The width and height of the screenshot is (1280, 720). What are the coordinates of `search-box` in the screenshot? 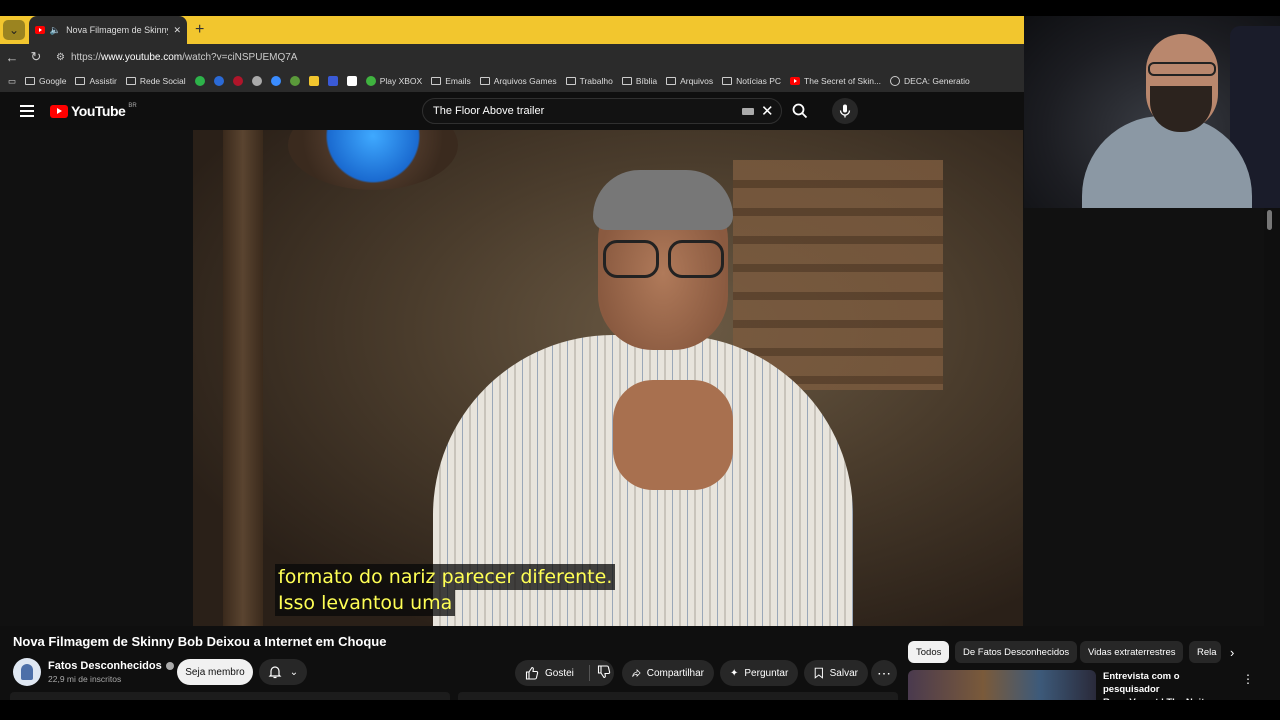 It's located at (602, 111).